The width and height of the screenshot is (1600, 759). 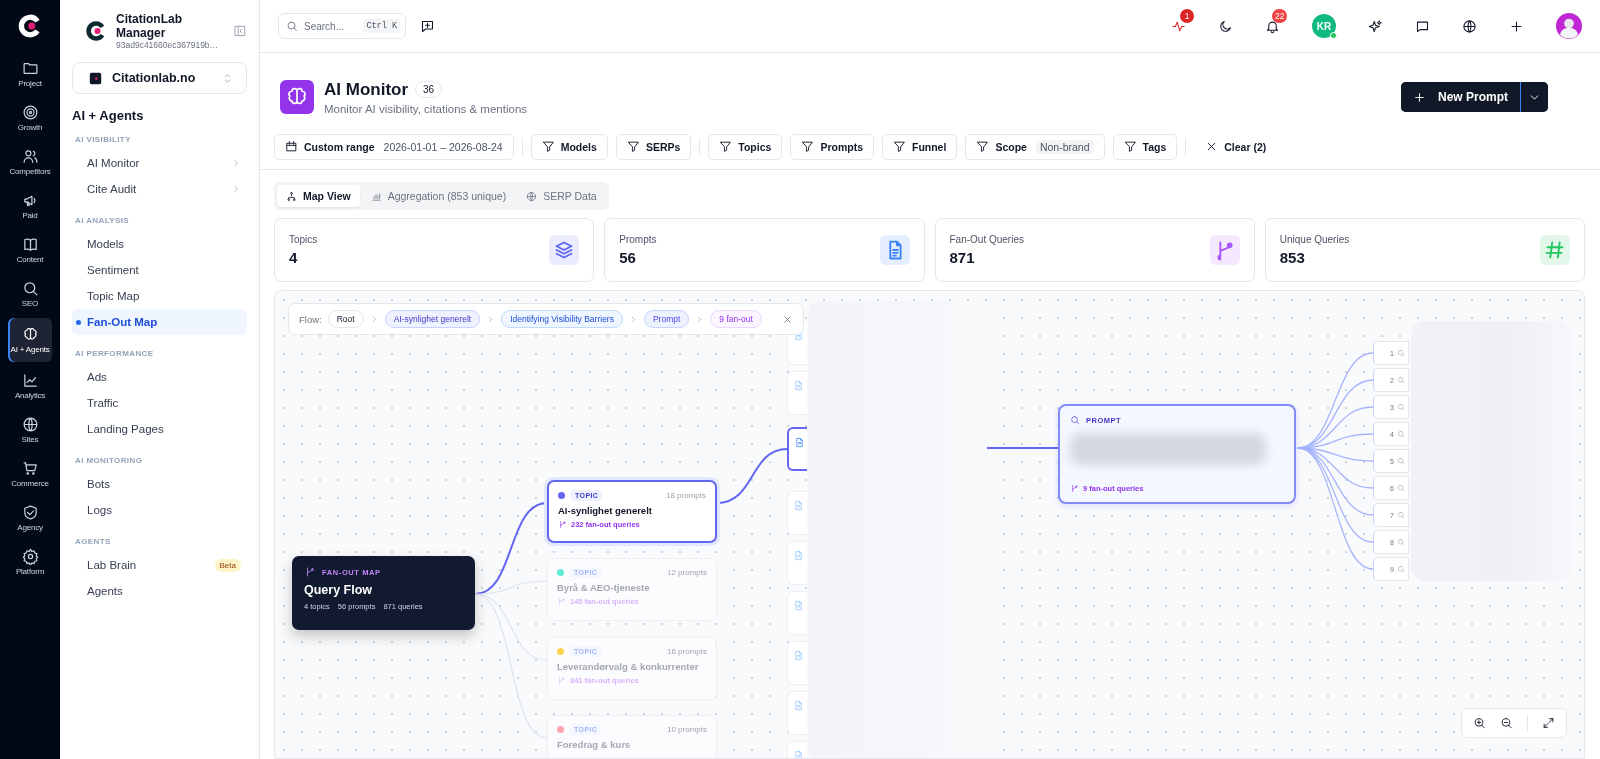 What do you see at coordinates (1145, 146) in the screenshot?
I see `filter-button: Tags` at bounding box center [1145, 146].